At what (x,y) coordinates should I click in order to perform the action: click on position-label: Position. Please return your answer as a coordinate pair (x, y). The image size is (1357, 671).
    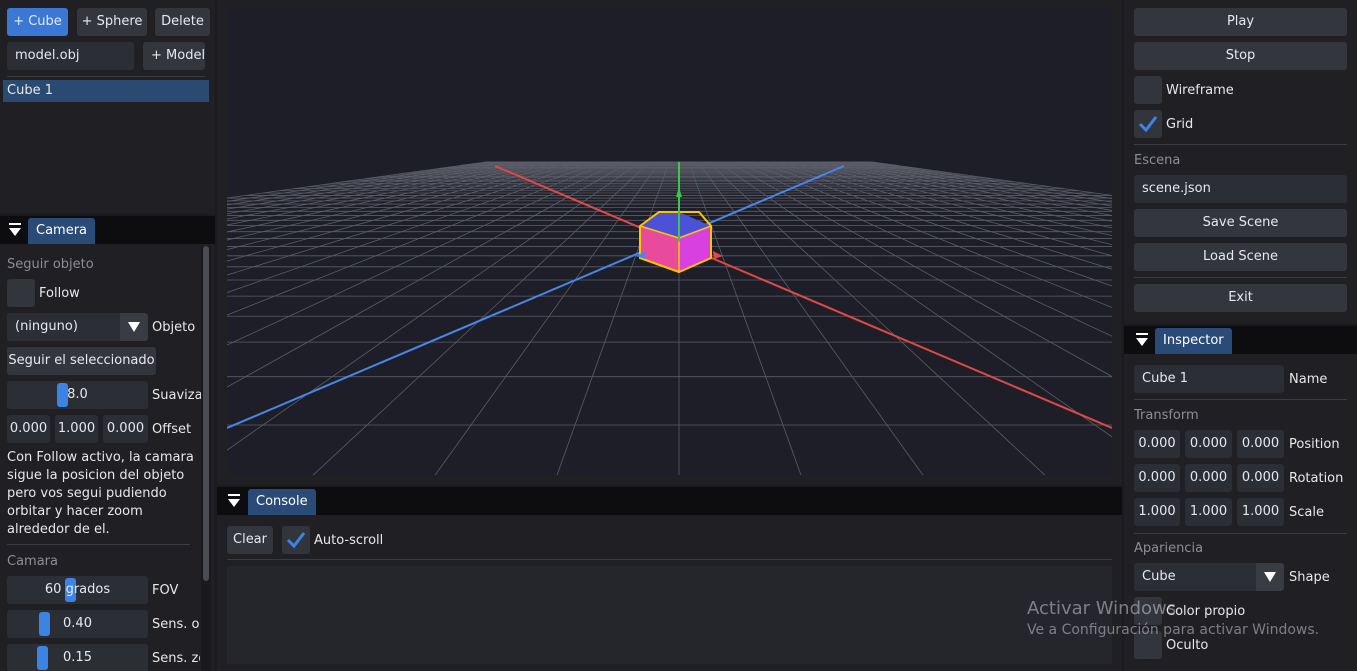
    Looking at the image, I should click on (1314, 444).